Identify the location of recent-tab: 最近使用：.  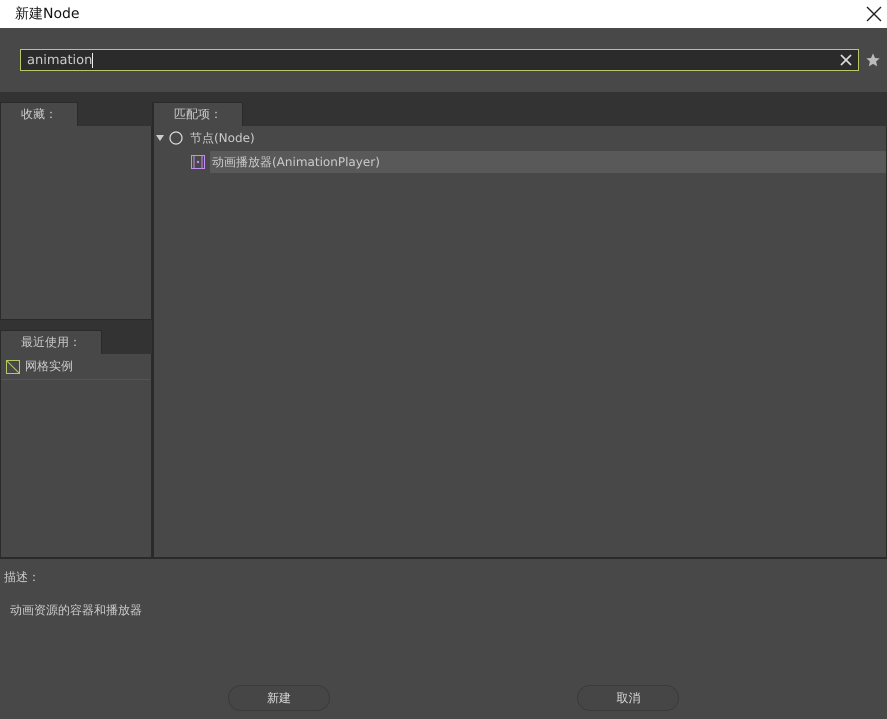
(51, 342).